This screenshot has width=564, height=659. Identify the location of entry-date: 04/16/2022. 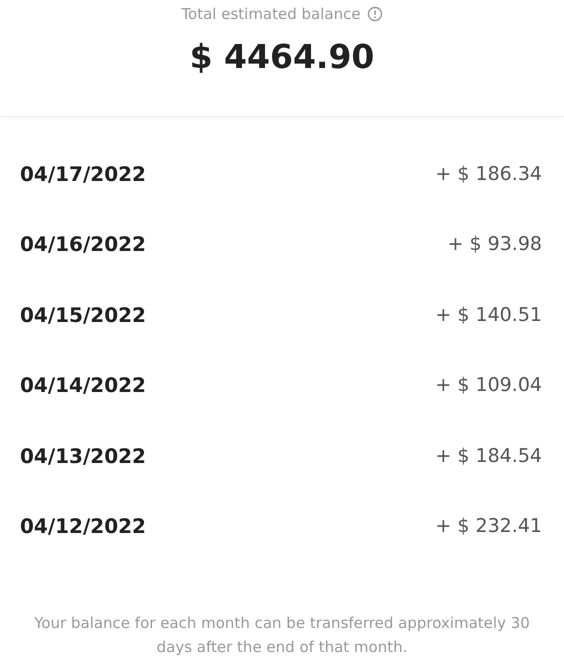
(83, 244).